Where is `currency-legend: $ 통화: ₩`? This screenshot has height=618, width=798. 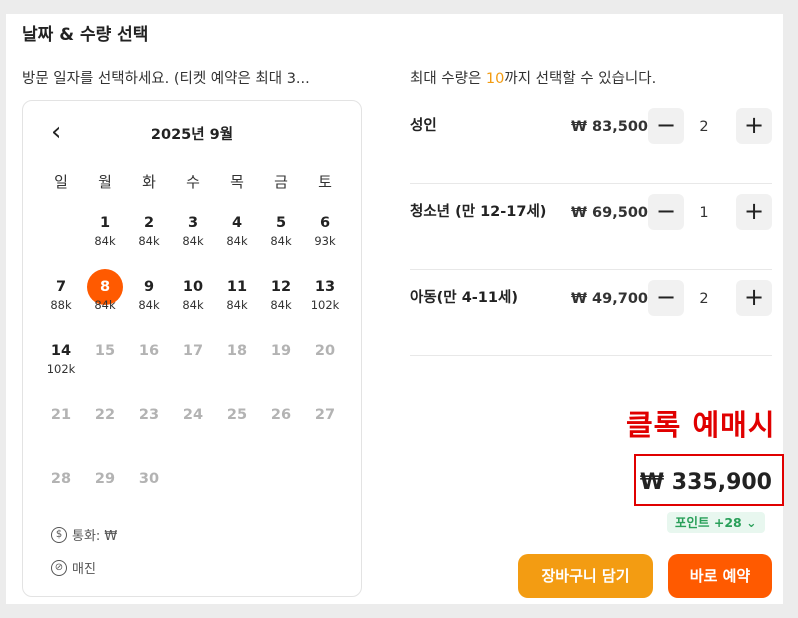
currency-legend: $ 통화: ₩ is located at coordinates (84, 534).